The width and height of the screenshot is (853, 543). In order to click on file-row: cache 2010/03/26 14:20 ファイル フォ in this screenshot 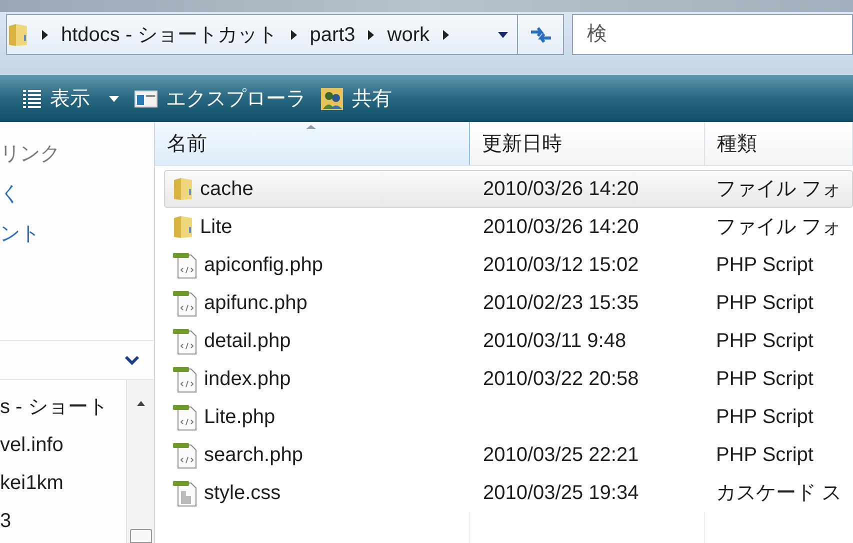, I will do `click(508, 189)`.